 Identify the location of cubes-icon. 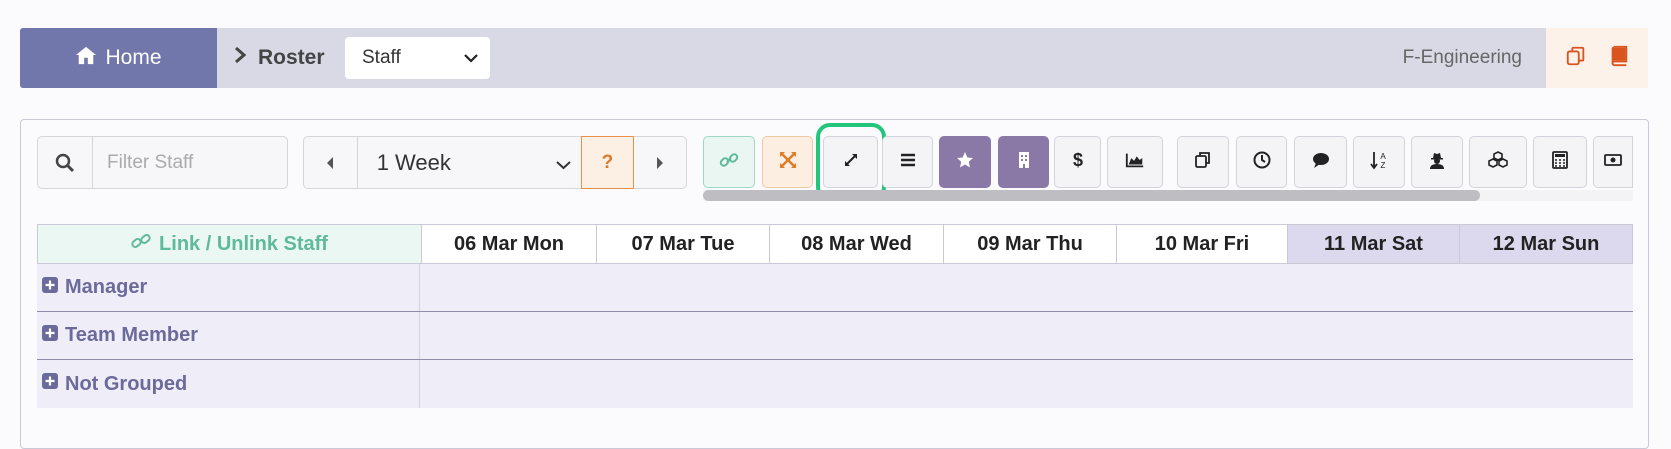
(1498, 162).